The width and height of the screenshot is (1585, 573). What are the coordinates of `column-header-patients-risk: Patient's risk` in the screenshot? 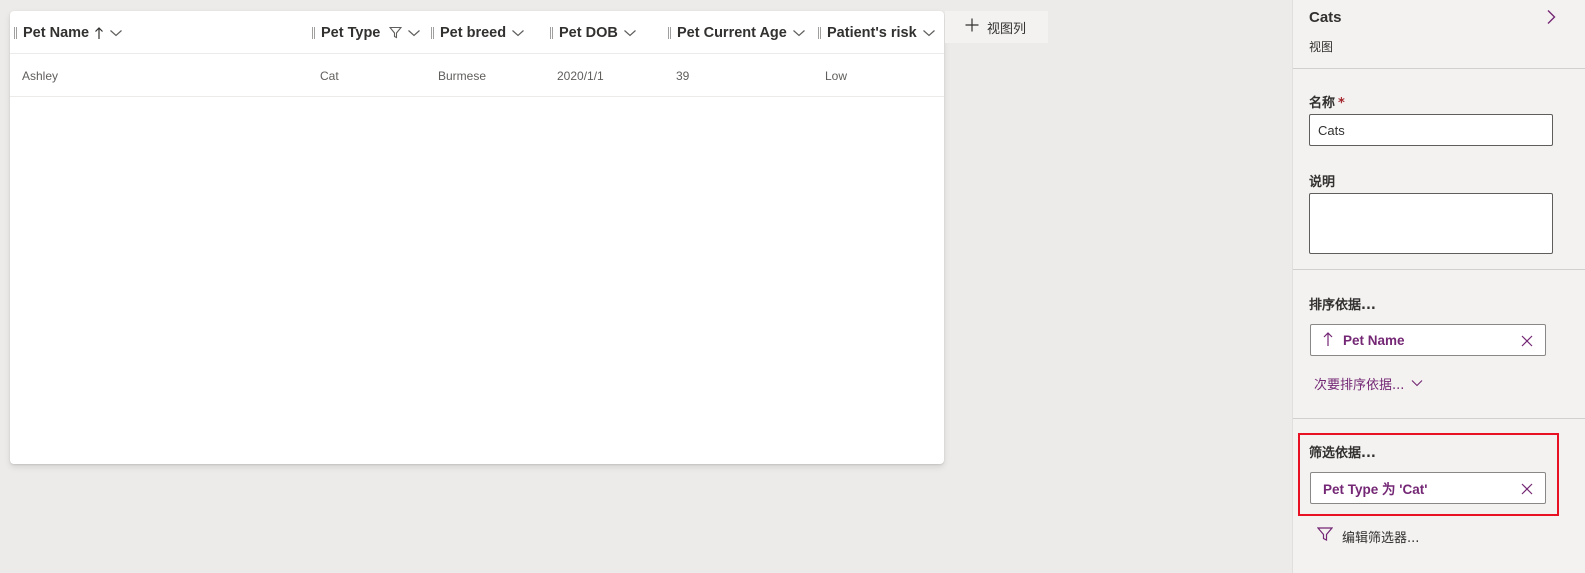 It's located at (877, 32).